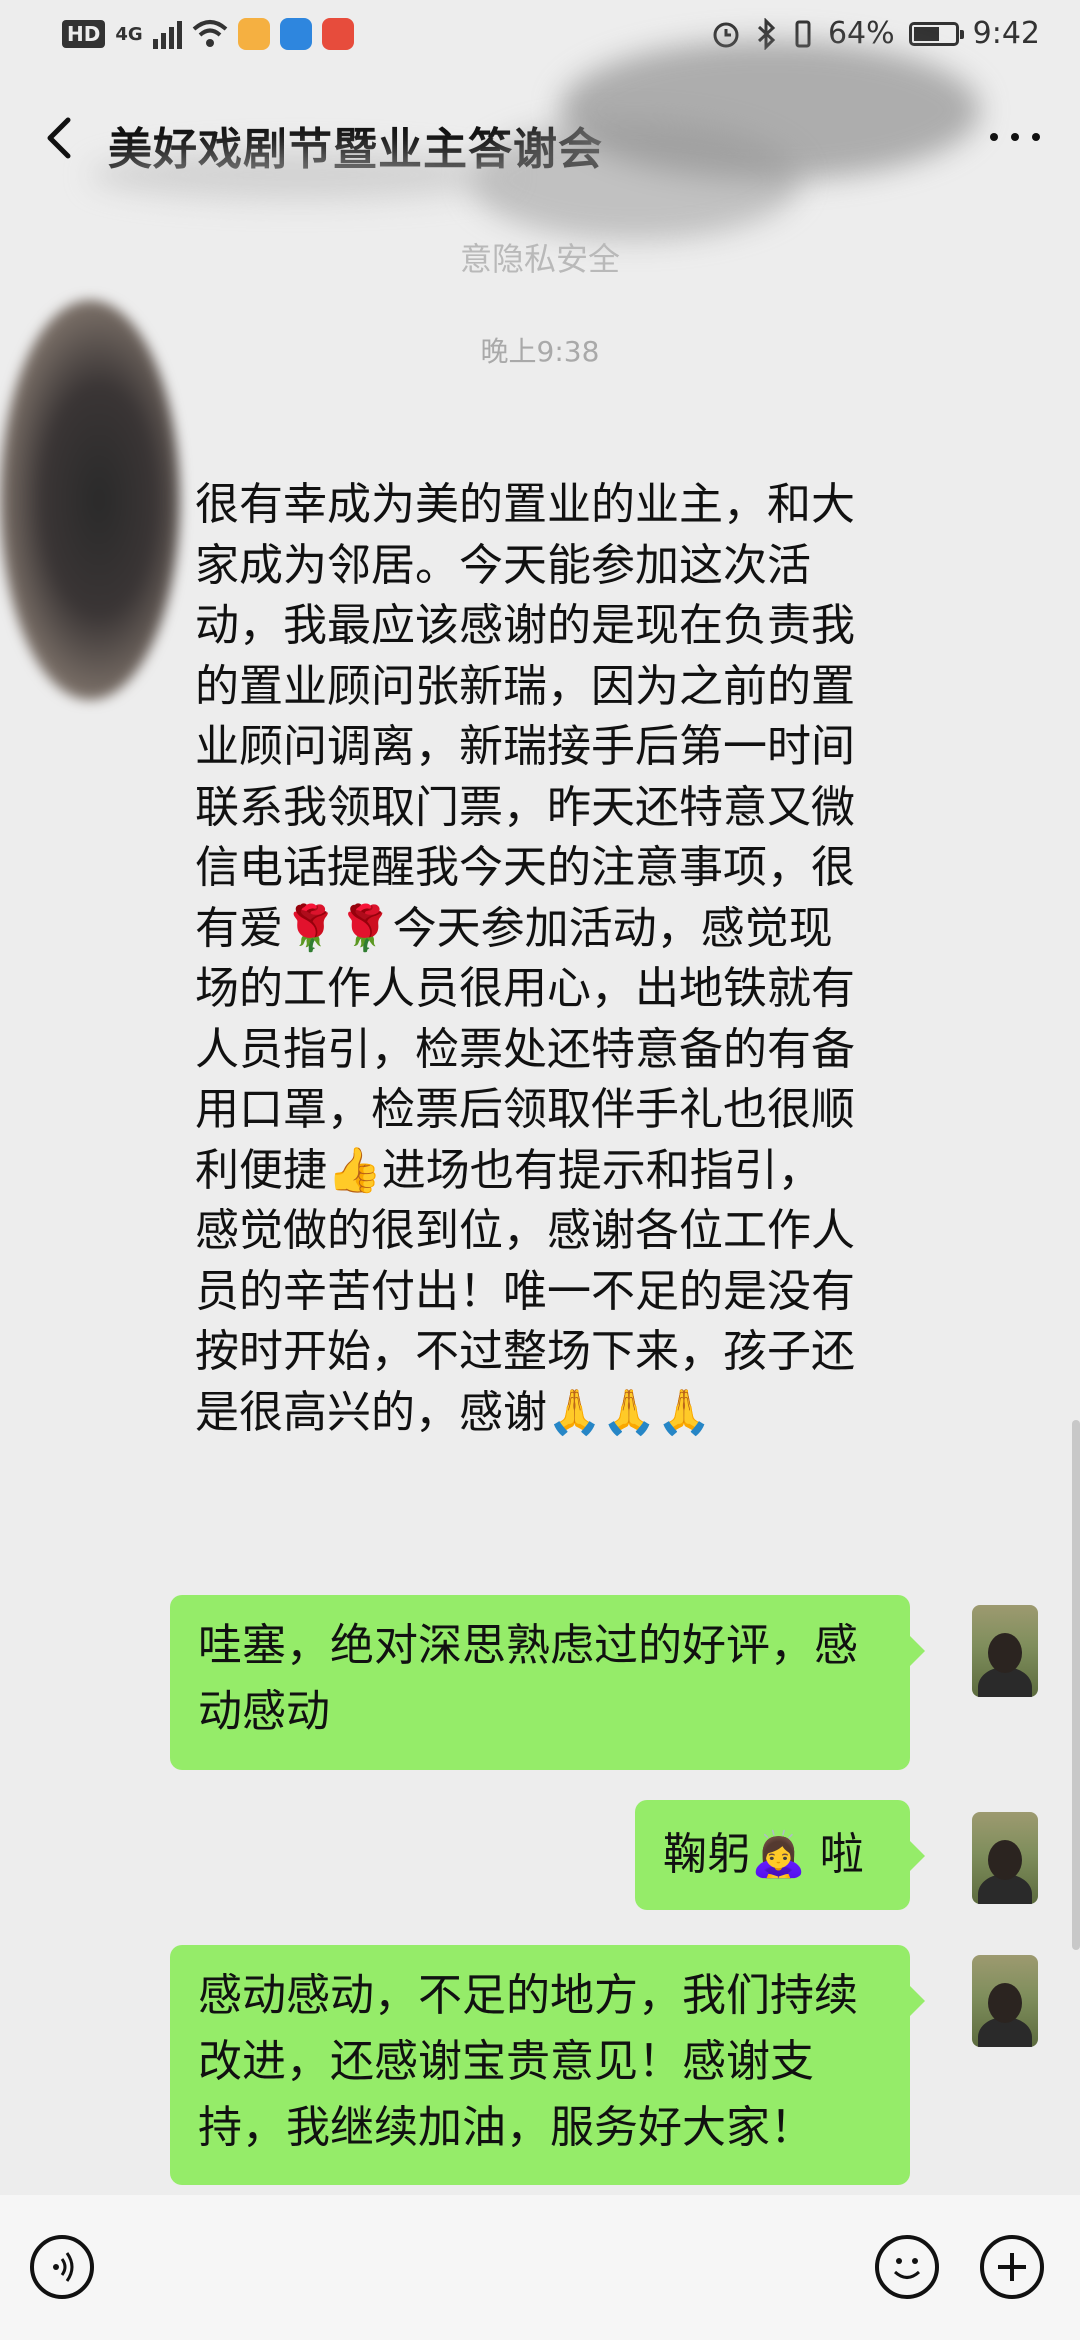 Image resolution: width=1080 pixels, height=2340 pixels. What do you see at coordinates (525, 1351) in the screenshot?
I see `received-message-line: 按时开始，不过整场下来，孩子还` at bounding box center [525, 1351].